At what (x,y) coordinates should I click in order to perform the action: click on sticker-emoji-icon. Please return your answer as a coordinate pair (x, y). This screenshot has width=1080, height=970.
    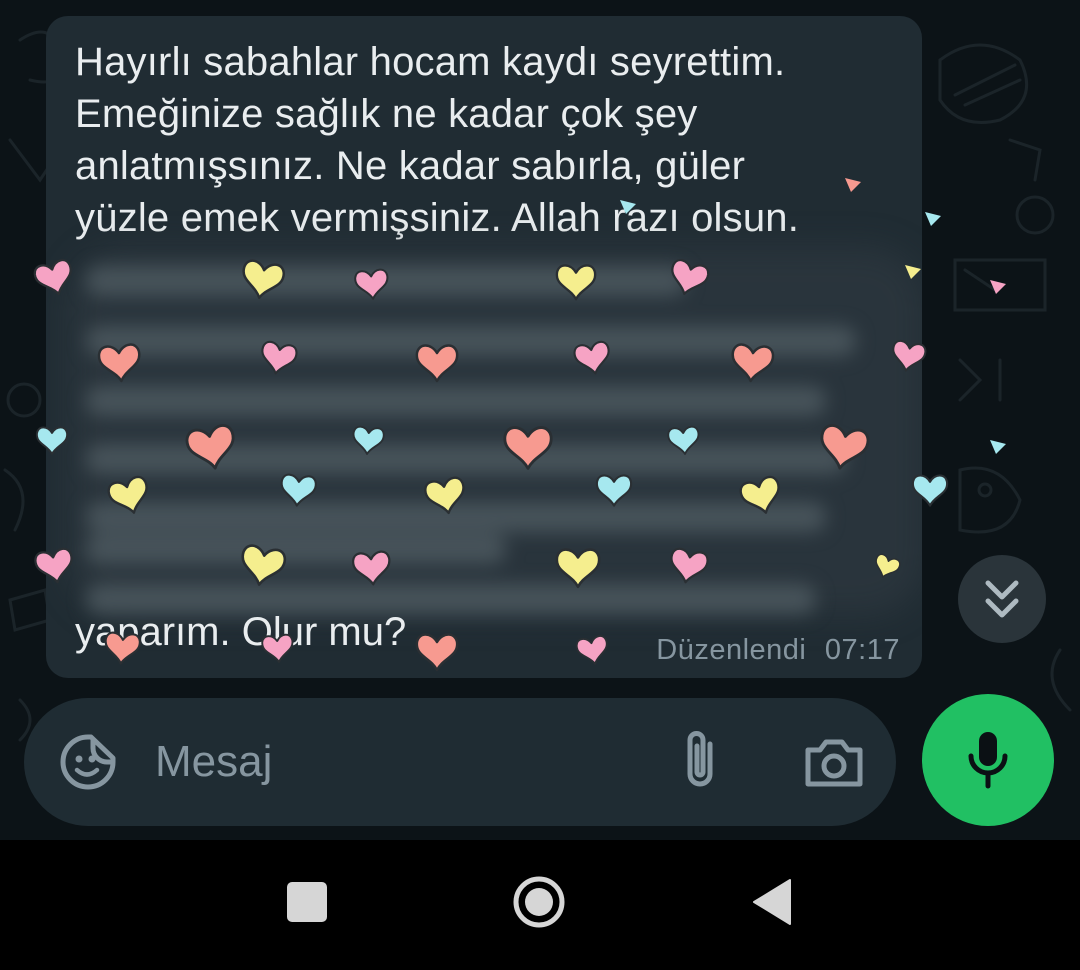
    Looking at the image, I should click on (88, 762).